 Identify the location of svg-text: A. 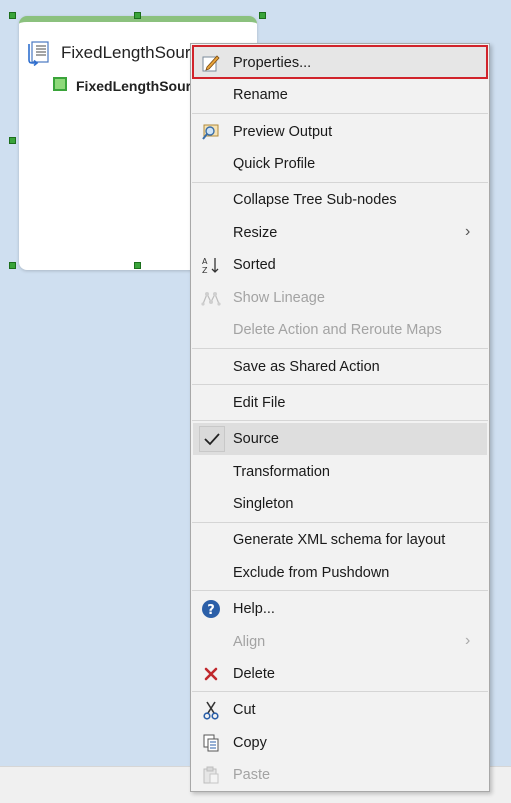
(205, 261).